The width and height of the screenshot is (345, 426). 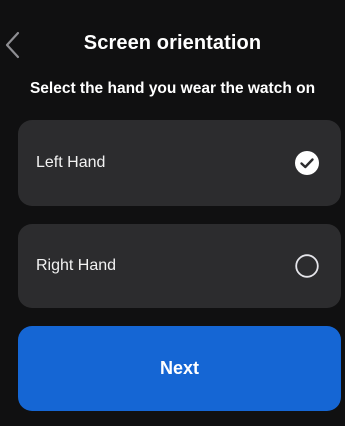 What do you see at coordinates (71, 162) in the screenshot?
I see `option-left-hand-label: Left Hand` at bounding box center [71, 162].